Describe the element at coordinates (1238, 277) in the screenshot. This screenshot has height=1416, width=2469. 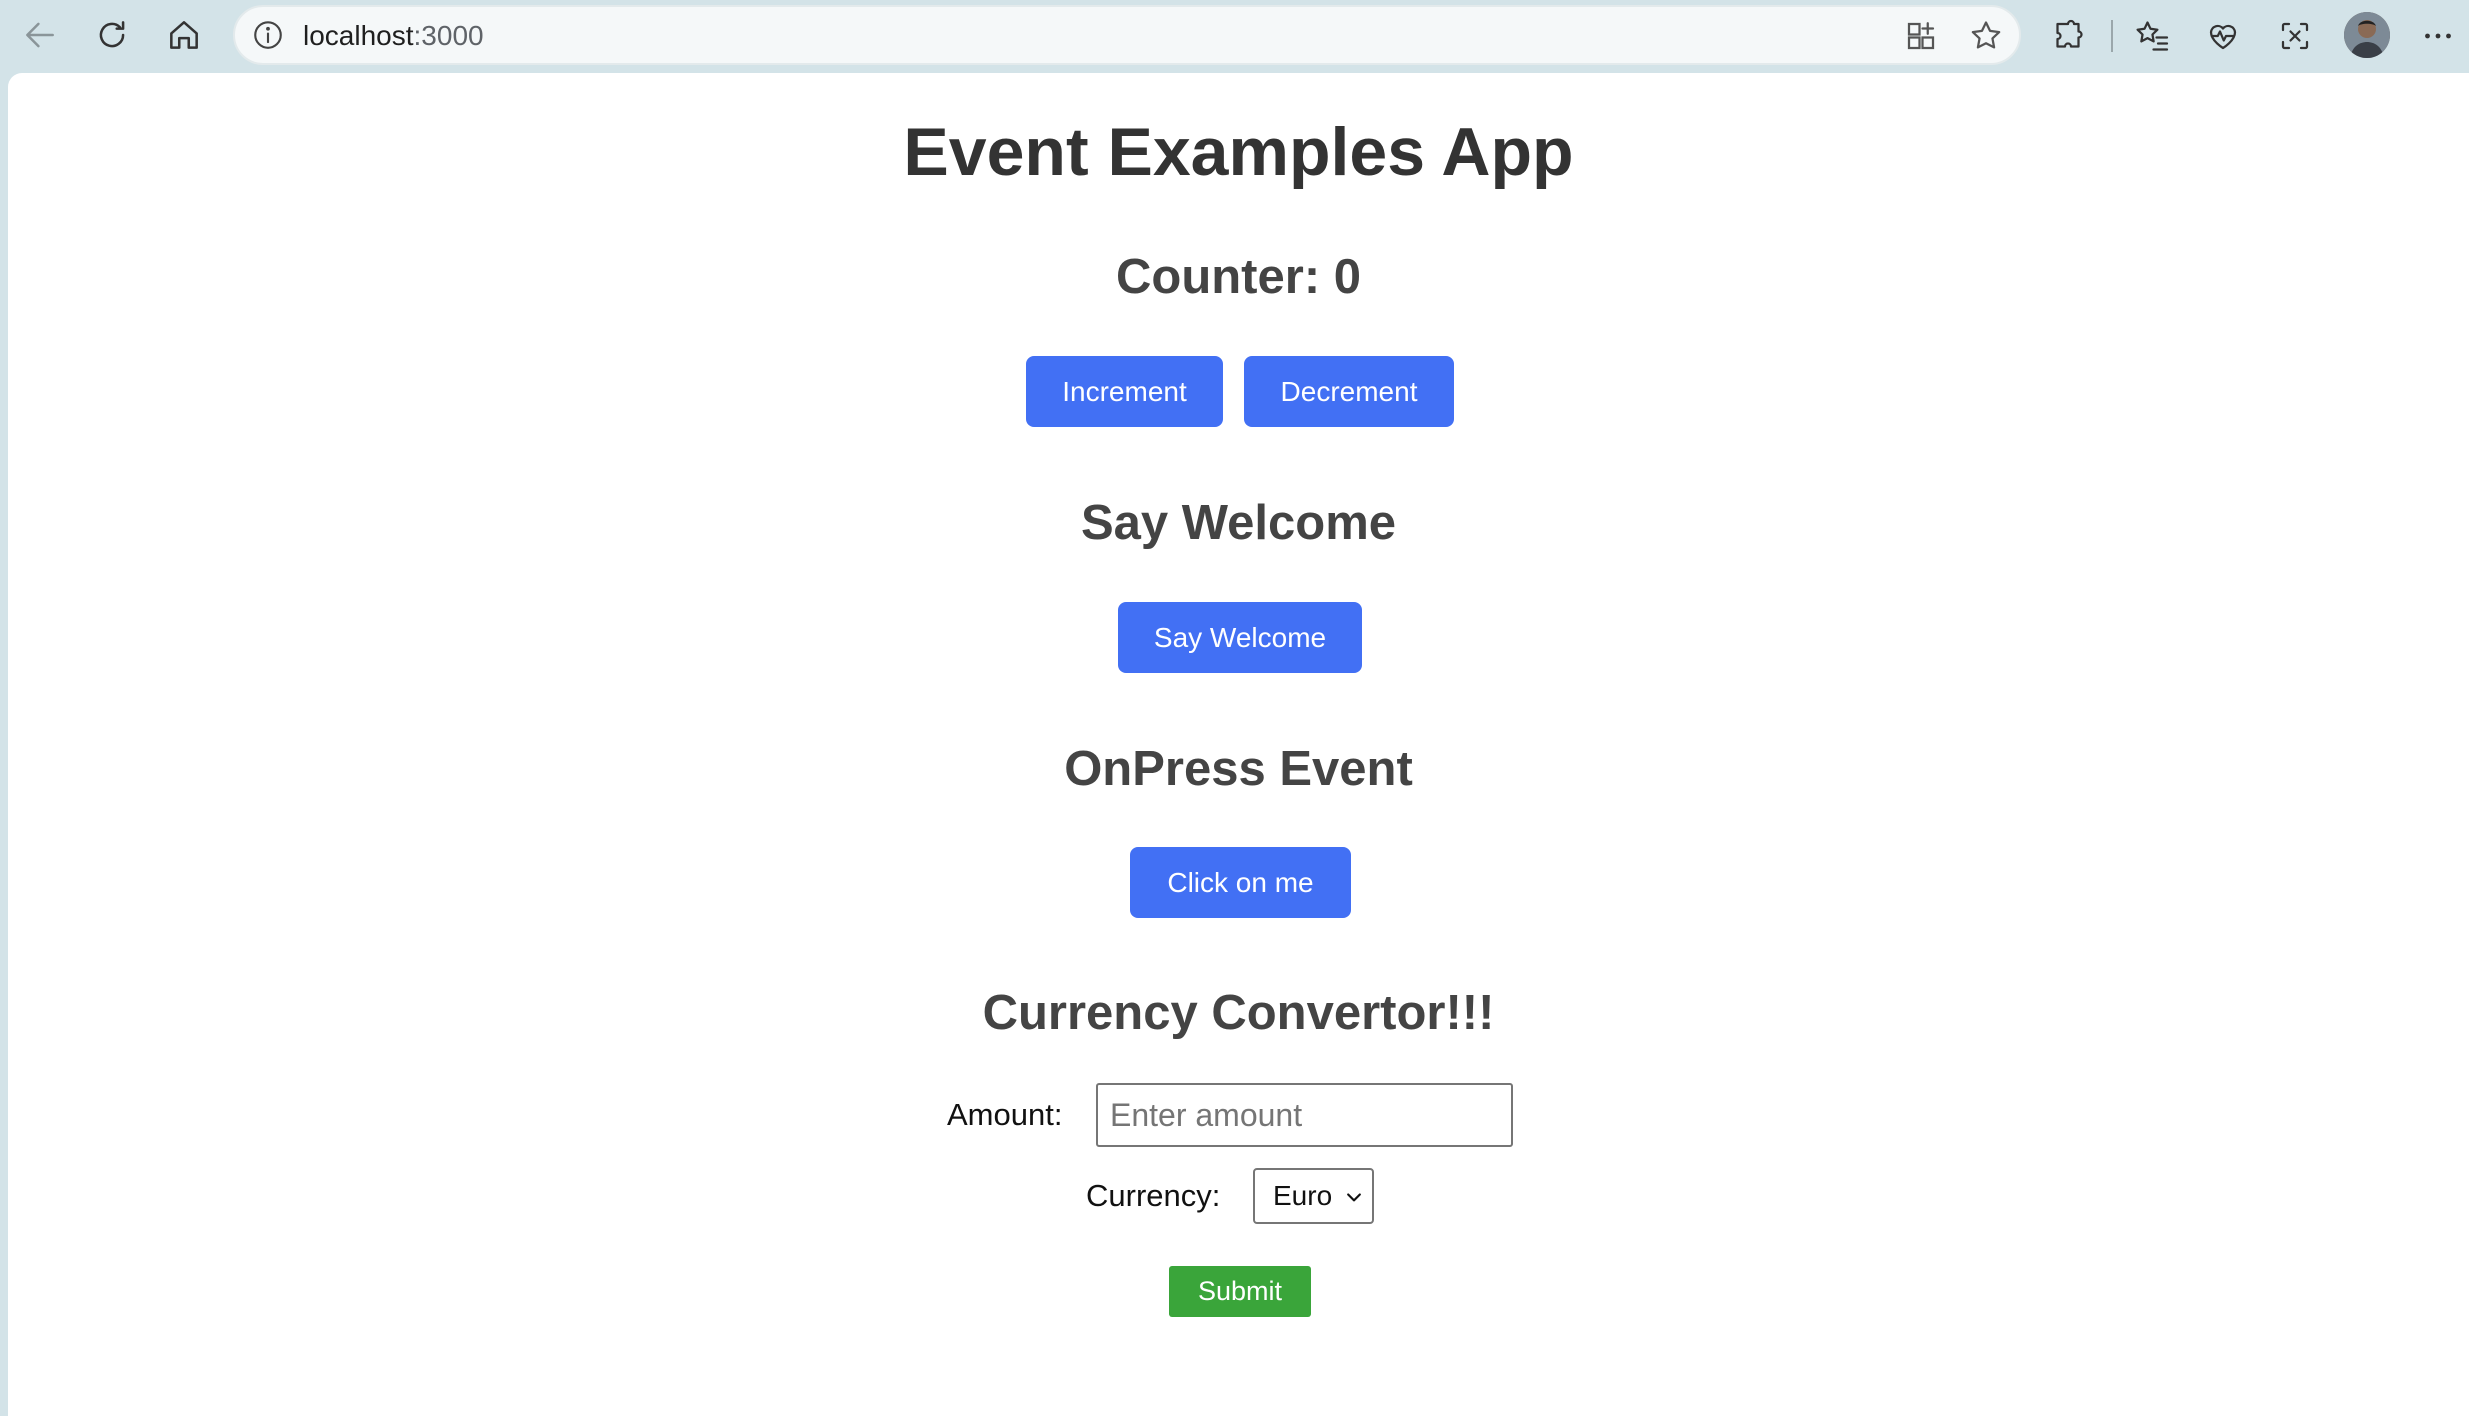
I see `counter-heading: Counter: 0` at that location.